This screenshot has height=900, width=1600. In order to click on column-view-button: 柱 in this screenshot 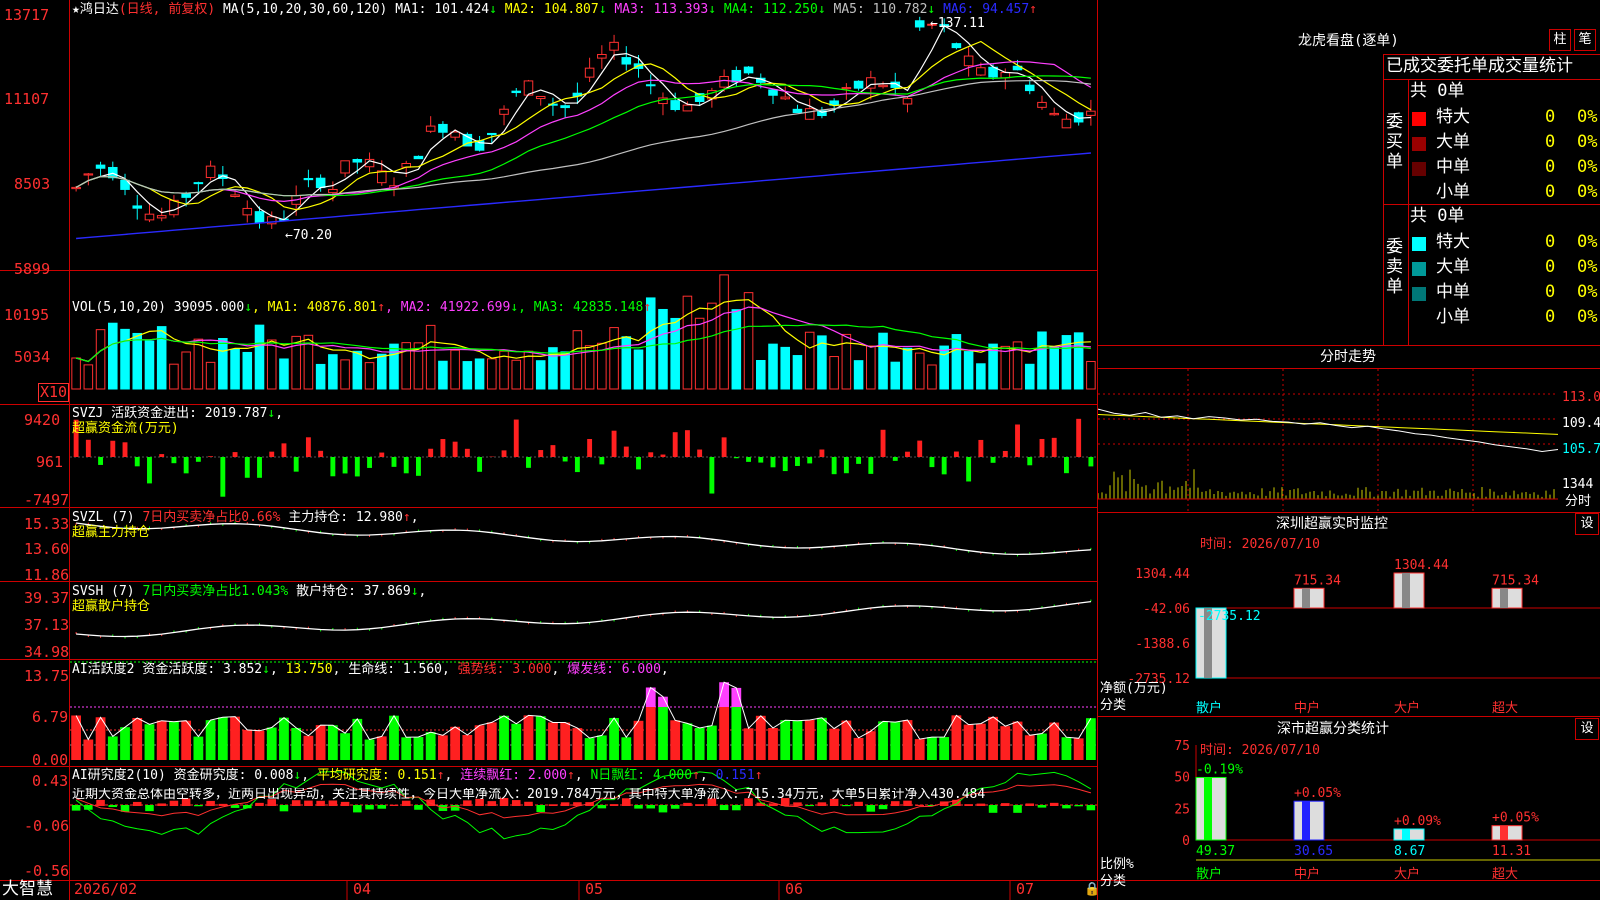, I will do `click(1560, 40)`.